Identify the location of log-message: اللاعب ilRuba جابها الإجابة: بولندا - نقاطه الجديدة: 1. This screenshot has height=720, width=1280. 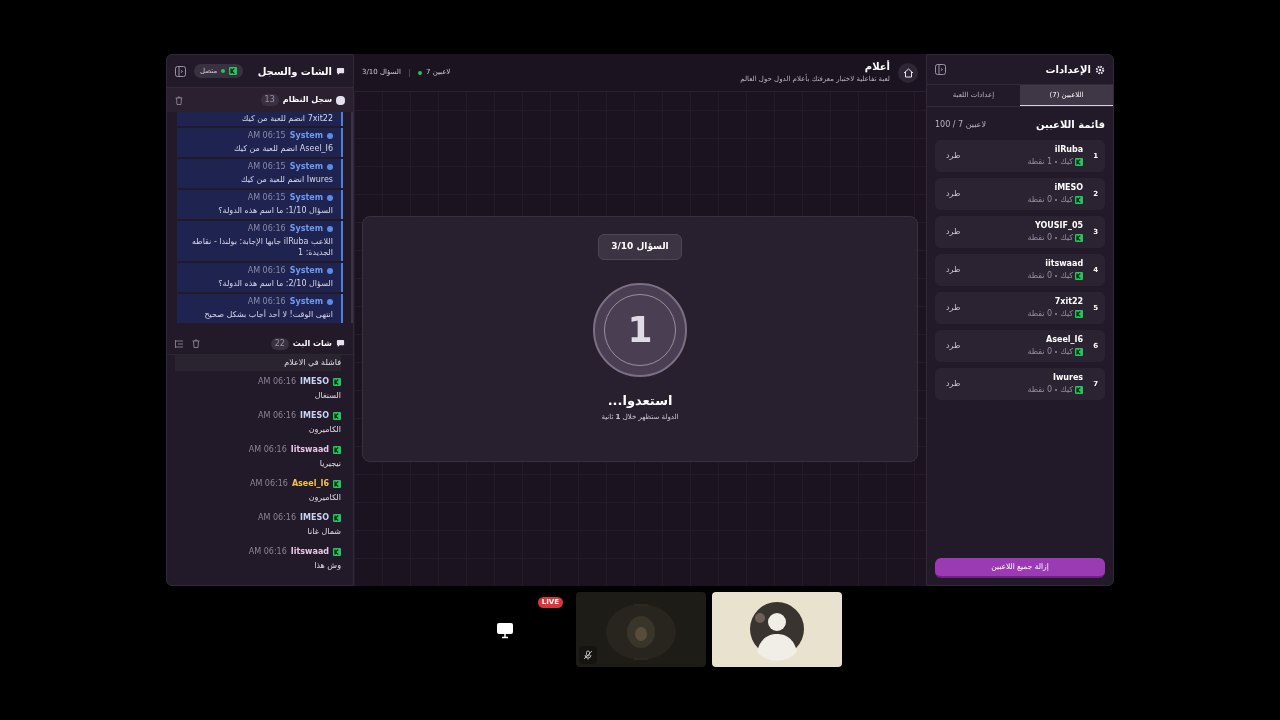
(261, 247).